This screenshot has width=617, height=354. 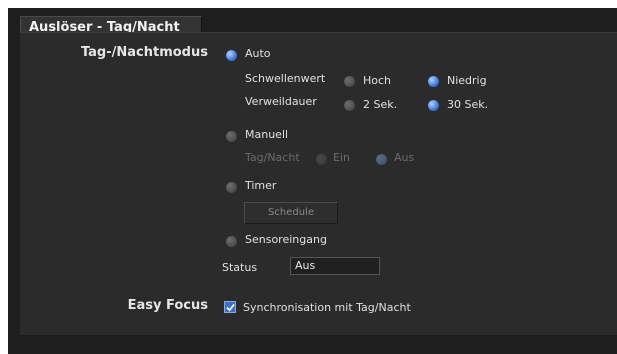 I want to click on radio-timer, so click(x=231, y=187).